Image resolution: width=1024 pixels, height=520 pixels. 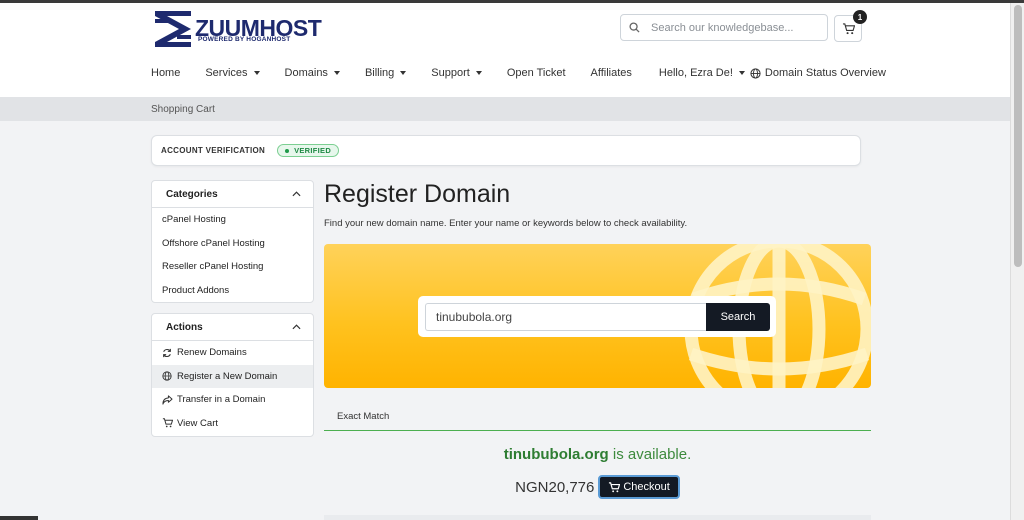 What do you see at coordinates (173, 29) in the screenshot?
I see `logo-mark-icon` at bounding box center [173, 29].